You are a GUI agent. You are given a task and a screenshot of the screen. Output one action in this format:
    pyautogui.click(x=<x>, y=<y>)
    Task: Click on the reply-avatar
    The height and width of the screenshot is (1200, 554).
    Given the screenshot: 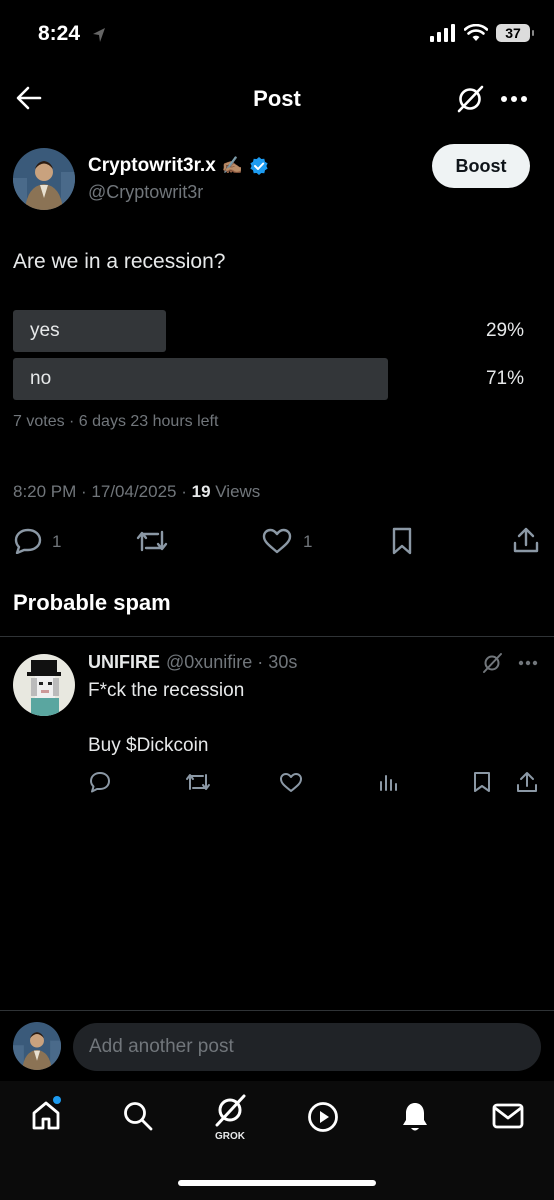 What is the action you would take?
    pyautogui.click(x=44, y=685)
    